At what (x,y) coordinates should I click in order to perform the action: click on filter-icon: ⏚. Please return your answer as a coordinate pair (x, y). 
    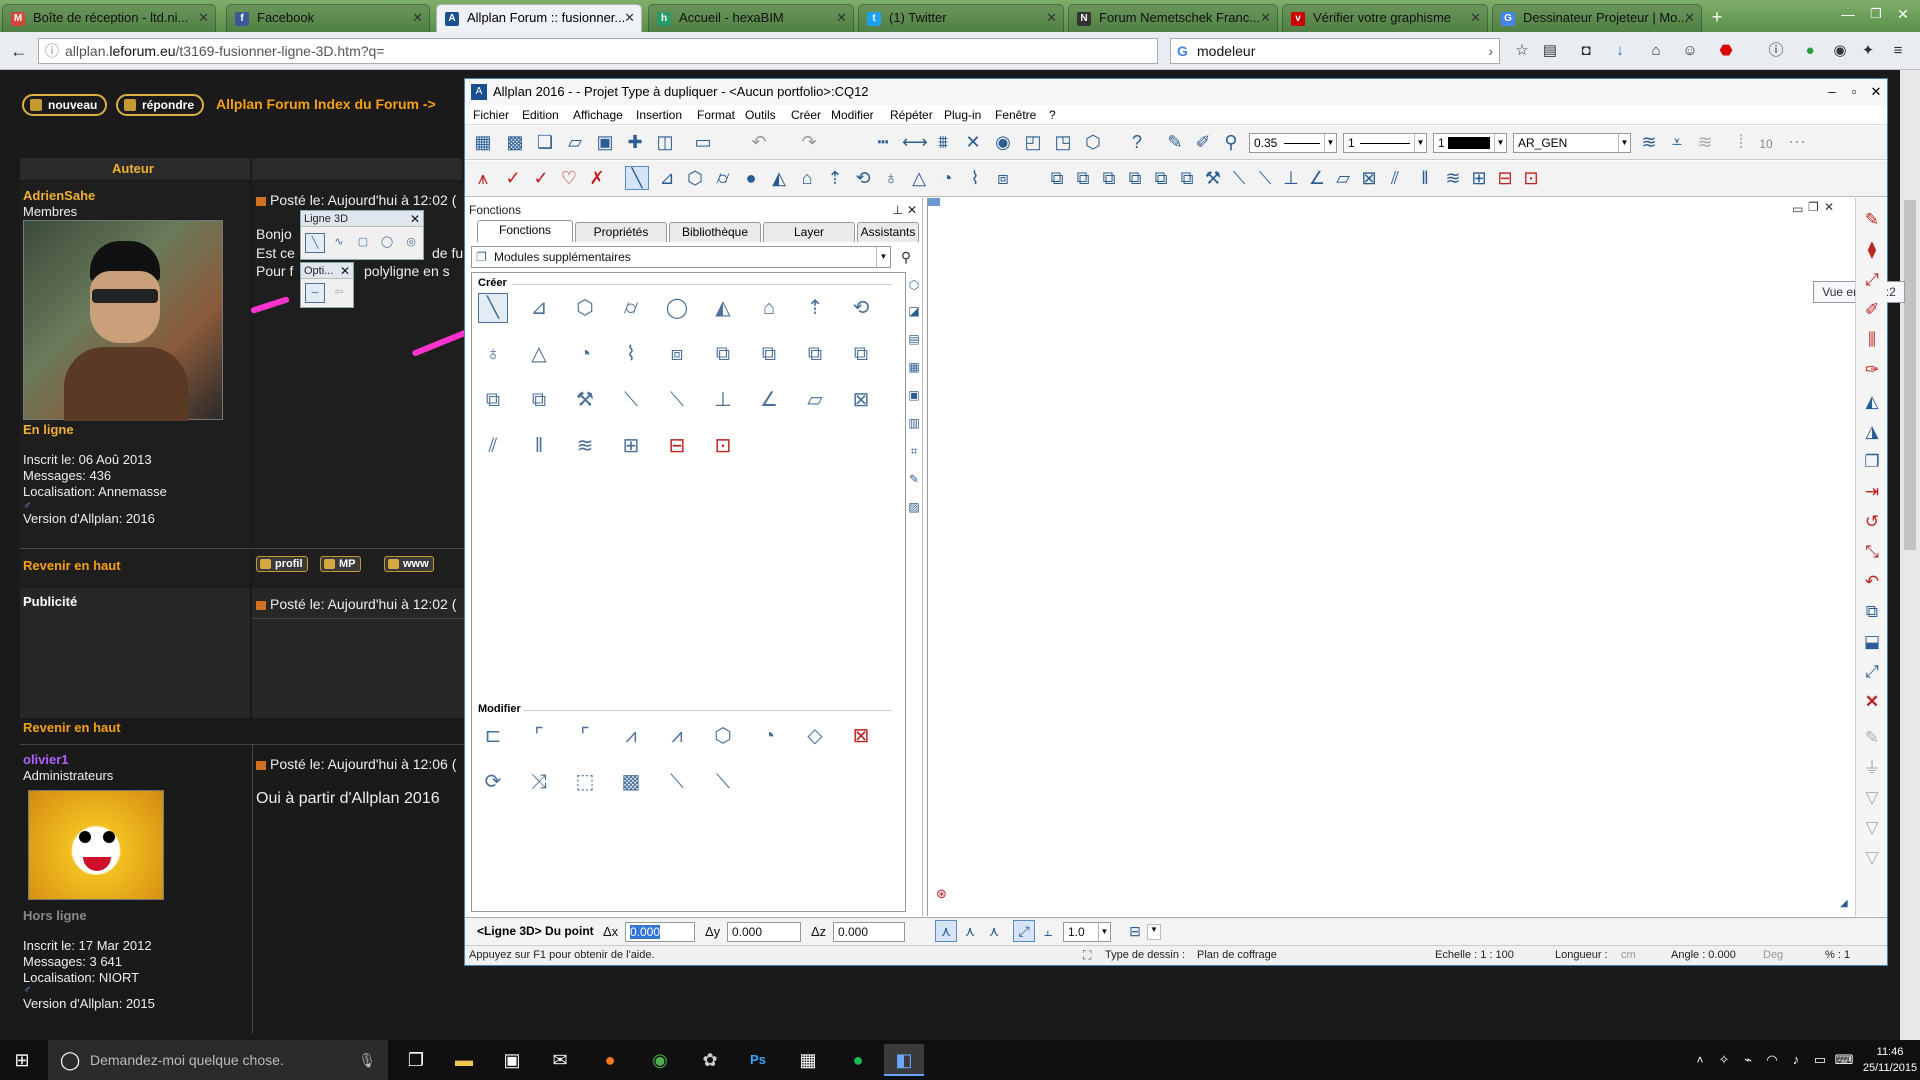
    Looking at the image, I should click on (1872, 768).